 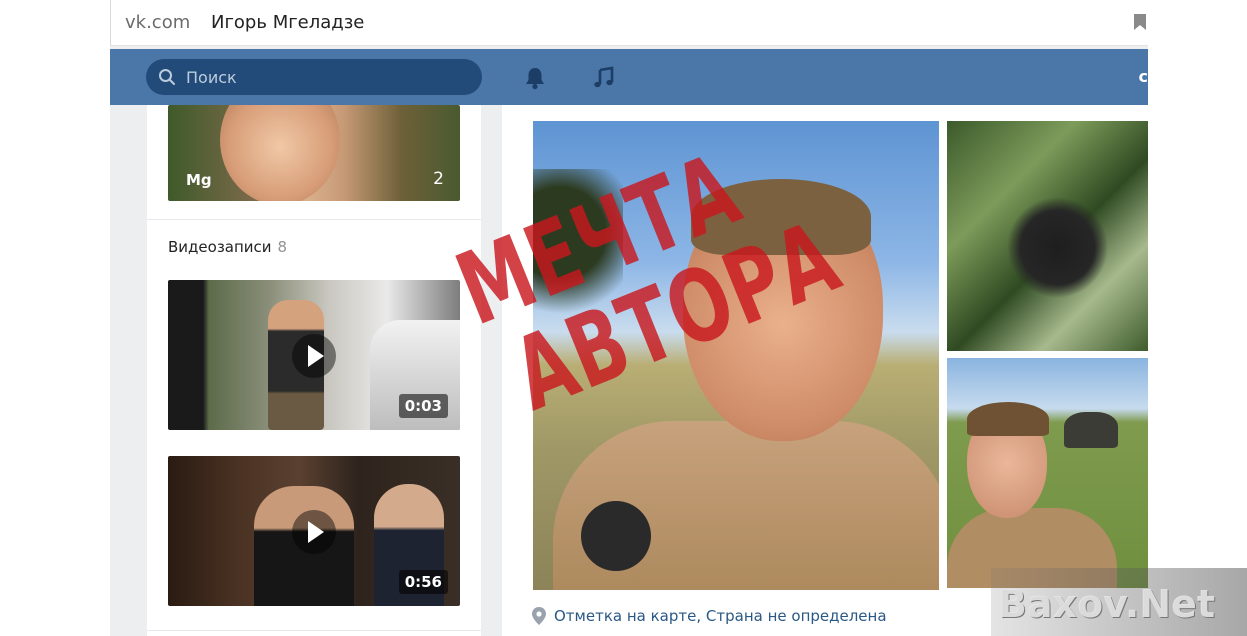 What do you see at coordinates (1091, 430) in the screenshot?
I see `photo-elephant` at bounding box center [1091, 430].